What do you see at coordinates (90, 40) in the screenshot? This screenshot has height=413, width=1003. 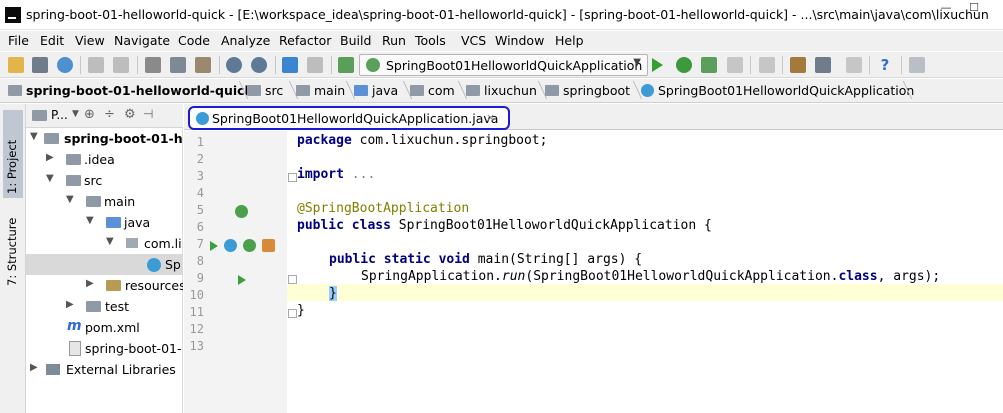 I see `menu-view: View` at bounding box center [90, 40].